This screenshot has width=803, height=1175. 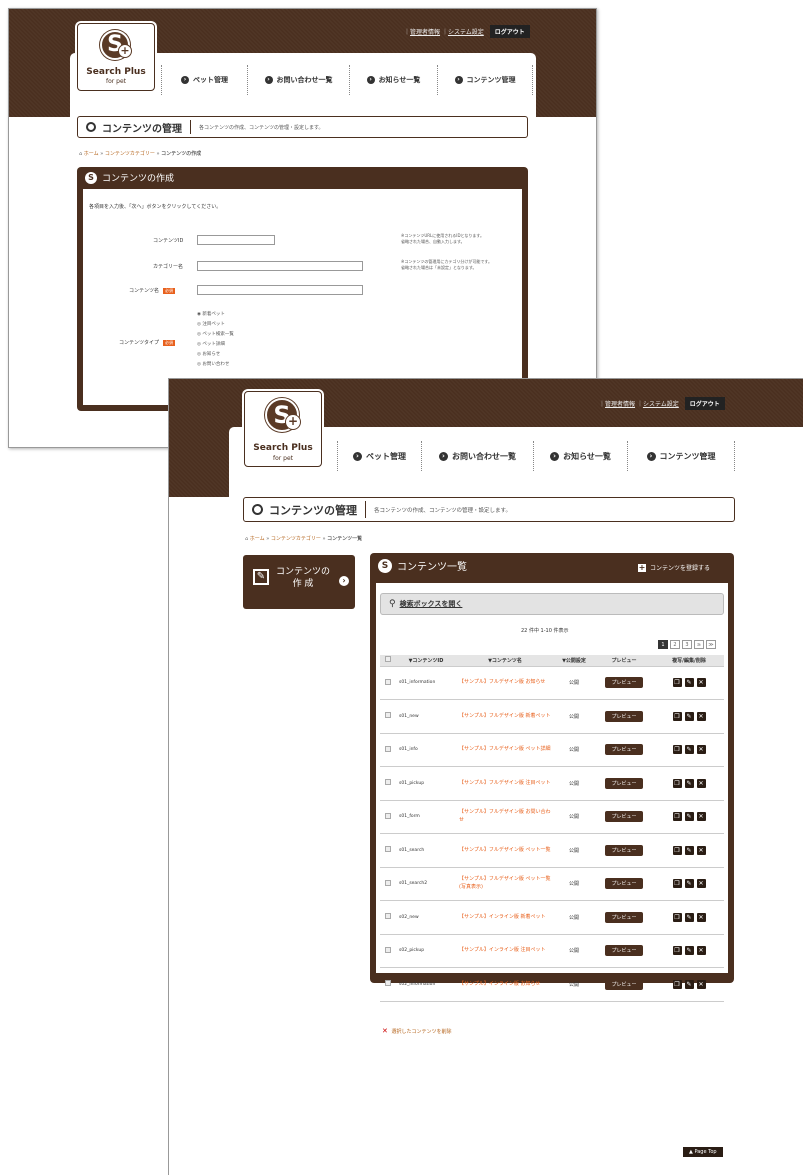 I want to click on search-toggle: ⚲ 検索ボックスを開く, so click(x=552, y=604).